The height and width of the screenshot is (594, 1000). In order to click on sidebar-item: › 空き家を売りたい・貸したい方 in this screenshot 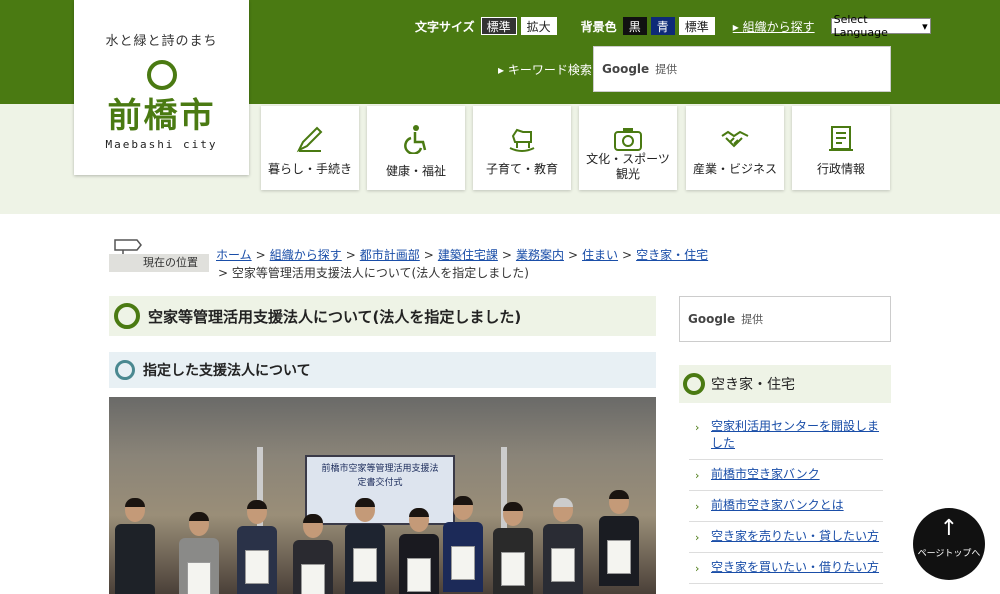, I will do `click(786, 537)`.